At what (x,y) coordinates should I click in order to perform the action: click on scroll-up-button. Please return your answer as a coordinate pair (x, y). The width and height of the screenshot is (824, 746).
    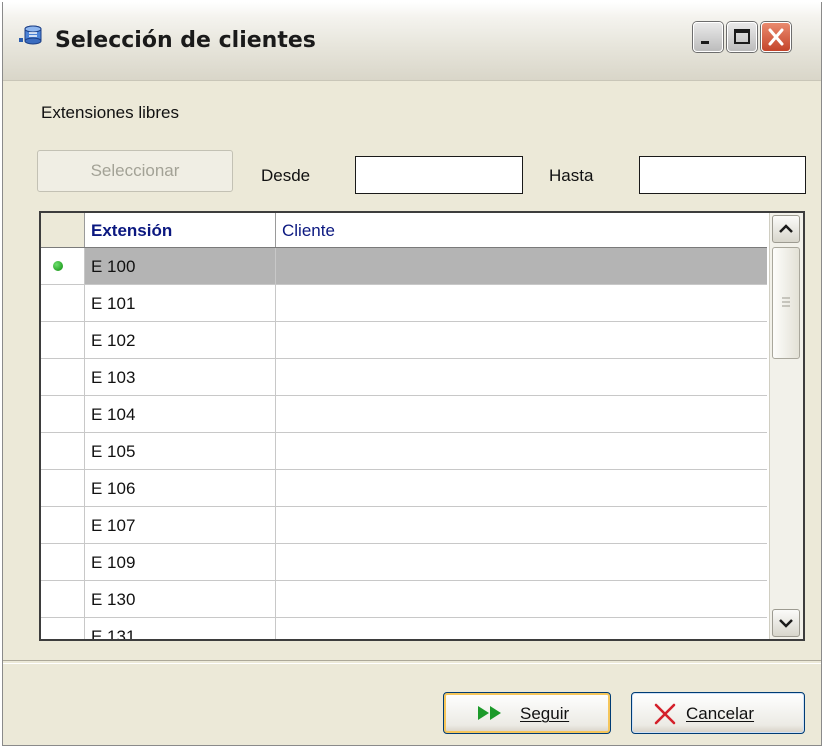
    Looking at the image, I should click on (786, 229).